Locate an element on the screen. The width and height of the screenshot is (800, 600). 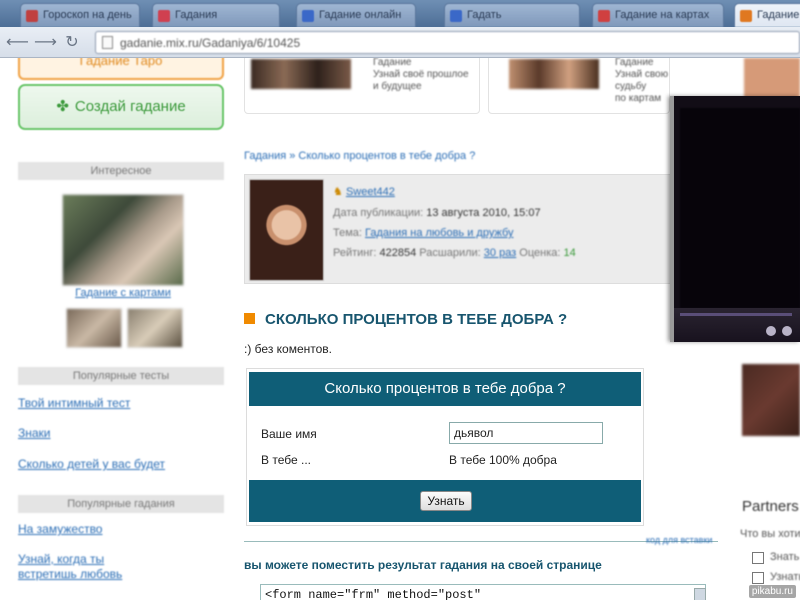
url-text: gadanie.mix.ru/Gadaniya/6/10425 is located at coordinates (210, 43).